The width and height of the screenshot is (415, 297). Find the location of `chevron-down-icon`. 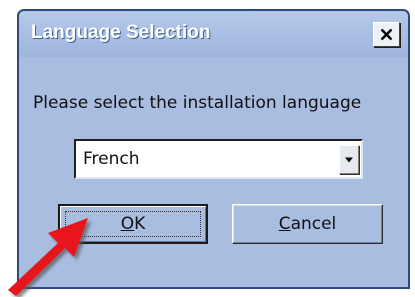

chevron-down-icon is located at coordinates (349, 159).